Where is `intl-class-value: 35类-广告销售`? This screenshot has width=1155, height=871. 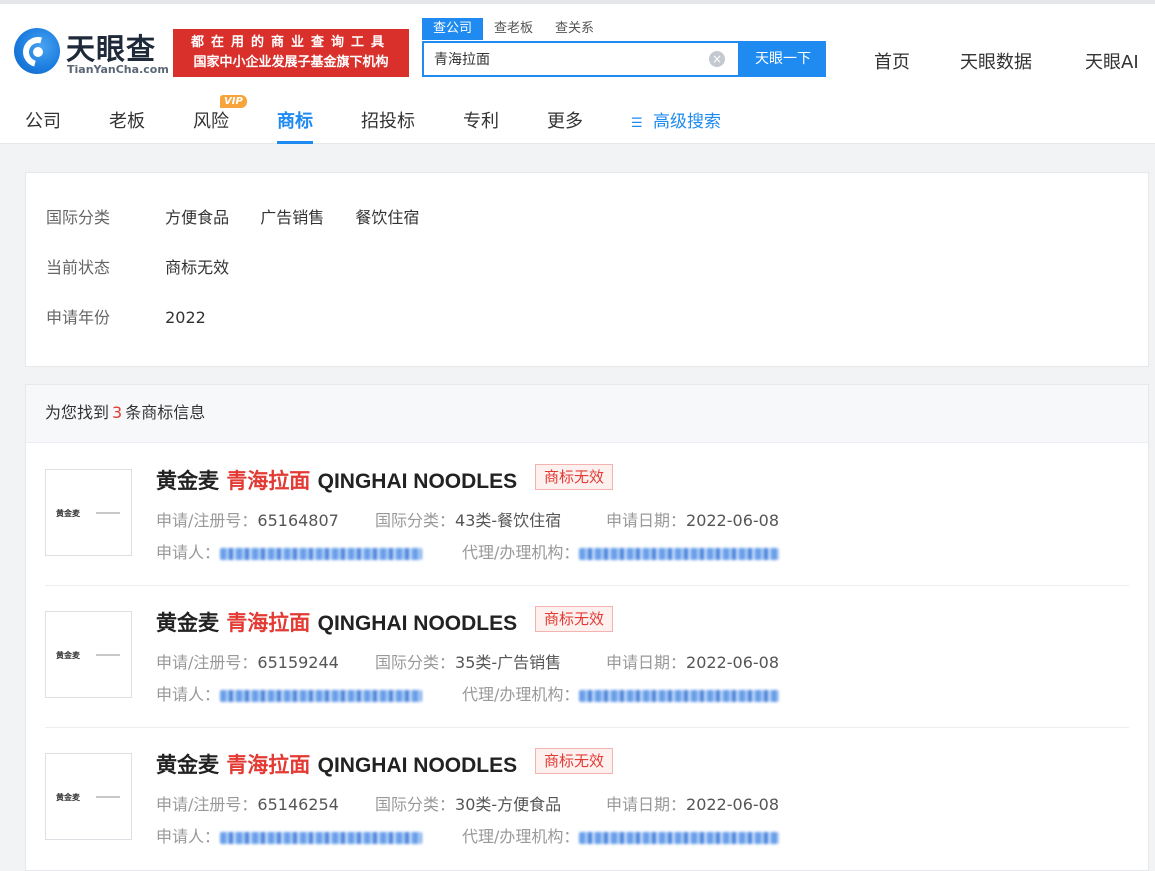 intl-class-value: 35类-广告销售 is located at coordinates (508, 662).